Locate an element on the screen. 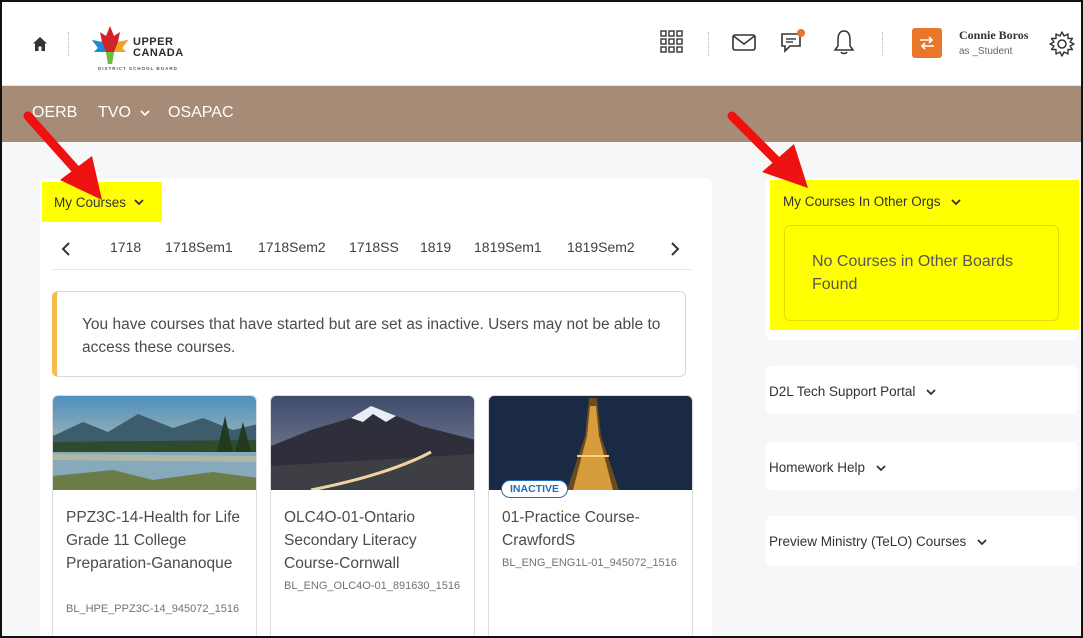 Image resolution: width=1083 pixels, height=638 pixels. maple-leaf-logo-icon is located at coordinates (110, 45).